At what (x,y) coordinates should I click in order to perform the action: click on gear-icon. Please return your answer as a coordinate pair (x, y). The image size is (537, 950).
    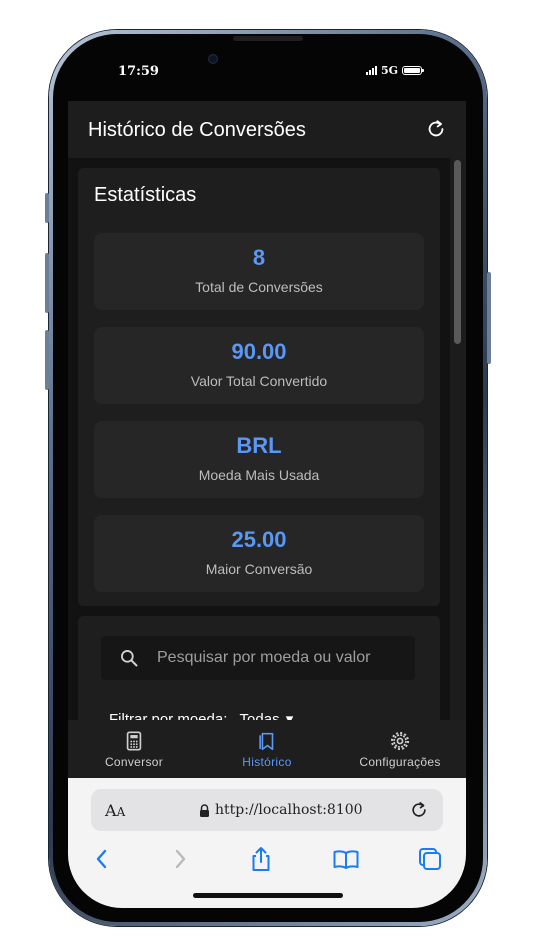
    Looking at the image, I should click on (400, 741).